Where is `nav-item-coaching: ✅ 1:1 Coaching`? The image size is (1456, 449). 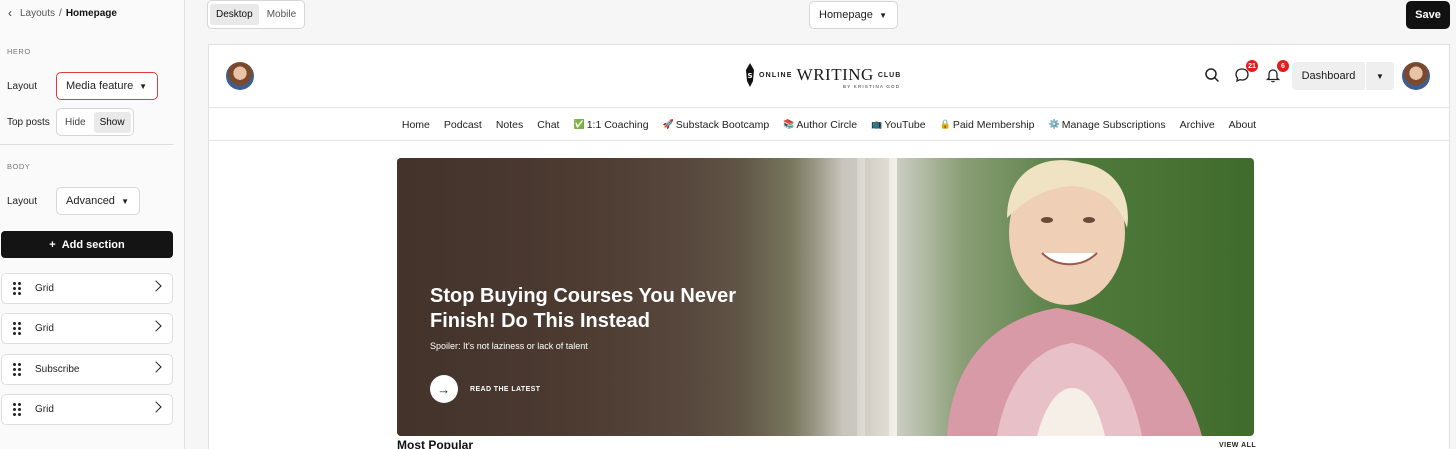 nav-item-coaching: ✅ 1:1 Coaching is located at coordinates (610, 125).